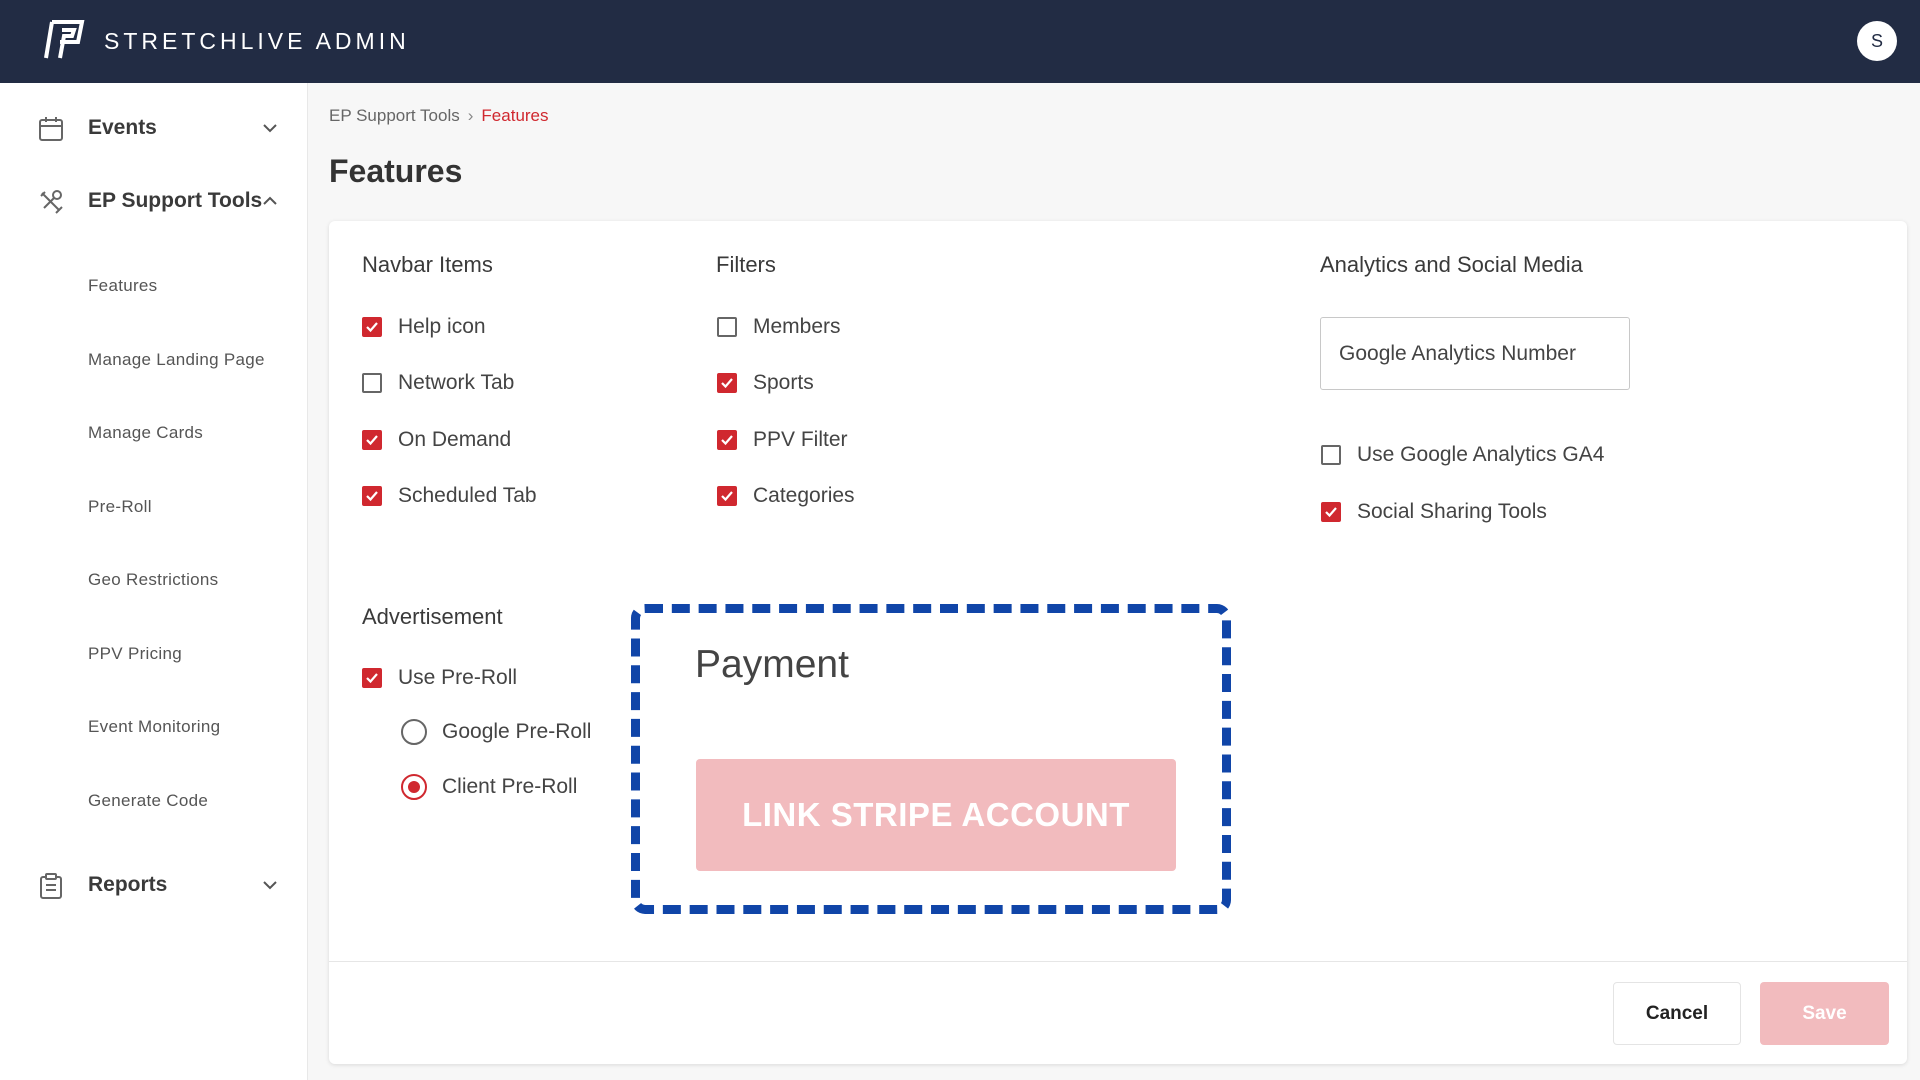  Describe the element at coordinates (804, 495) in the screenshot. I see `checkbox-label: Categories` at that location.